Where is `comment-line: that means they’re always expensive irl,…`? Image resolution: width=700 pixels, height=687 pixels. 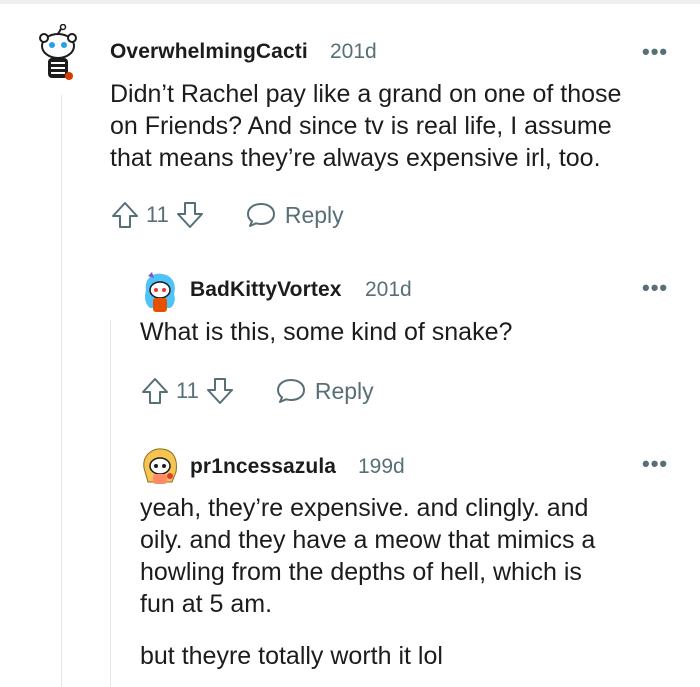
comment-line: that means they’re always expensive irl,… is located at coordinates (355, 158).